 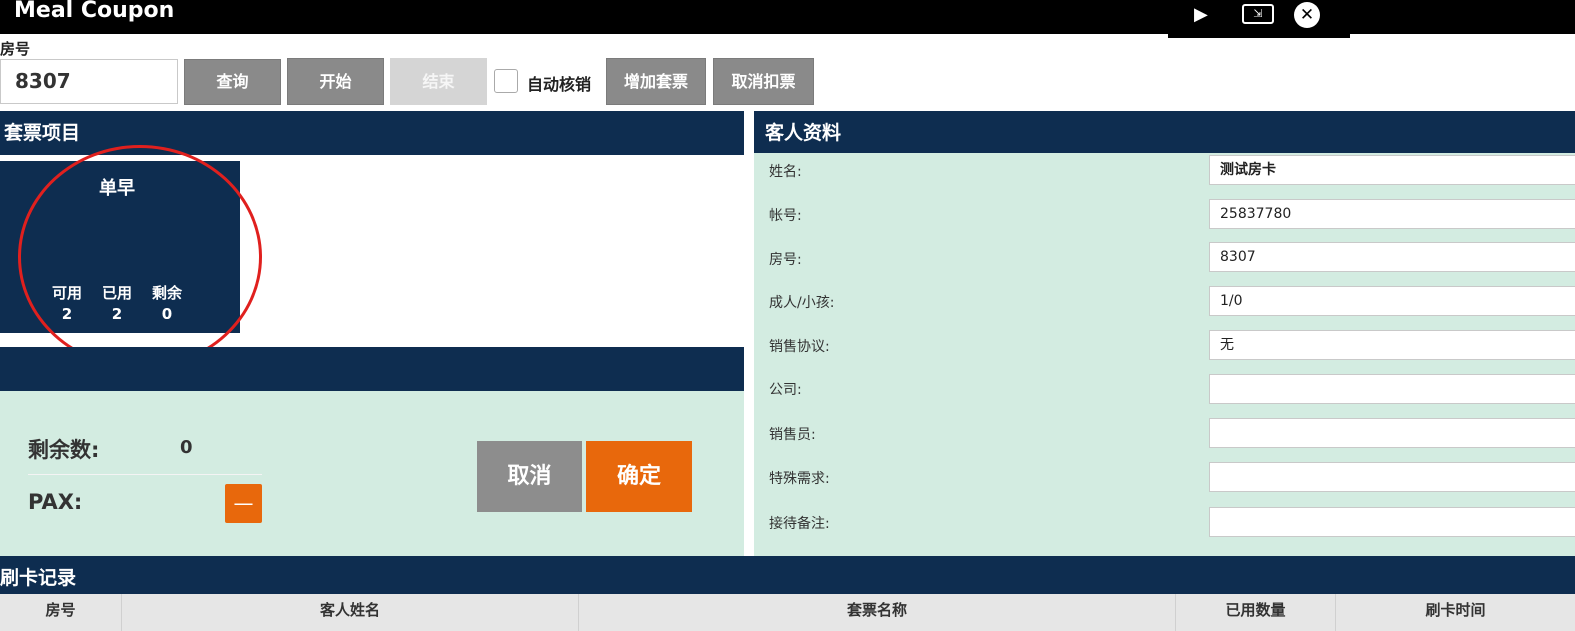 What do you see at coordinates (243, 503) in the screenshot?
I see `pax-decrement-button: —` at bounding box center [243, 503].